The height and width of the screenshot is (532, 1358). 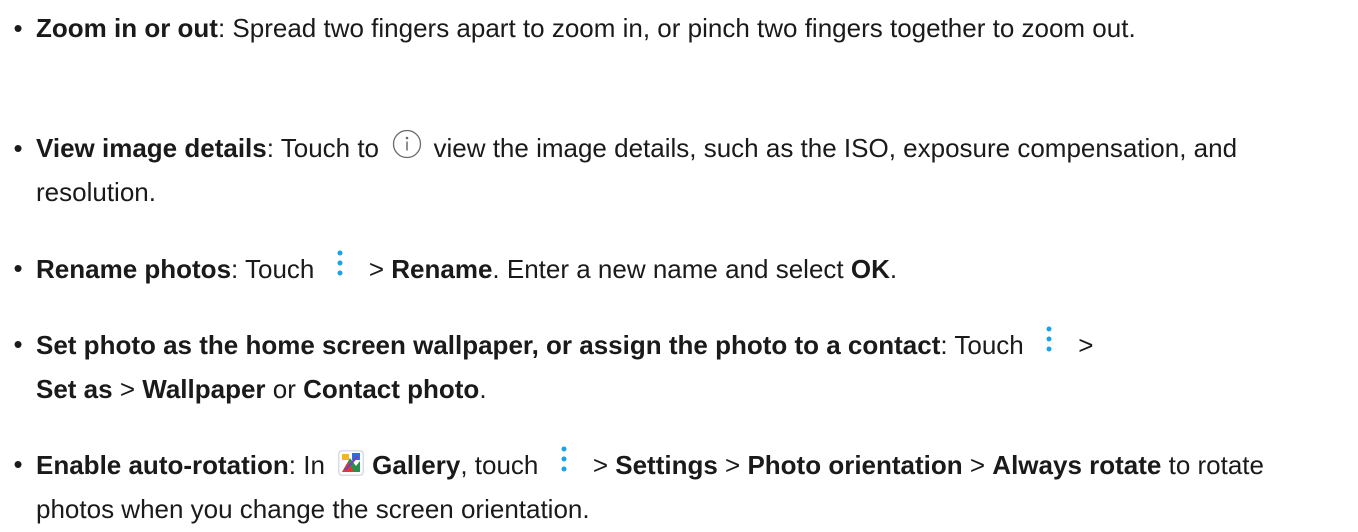 I want to click on item-text: , touch, so click(x=503, y=465).